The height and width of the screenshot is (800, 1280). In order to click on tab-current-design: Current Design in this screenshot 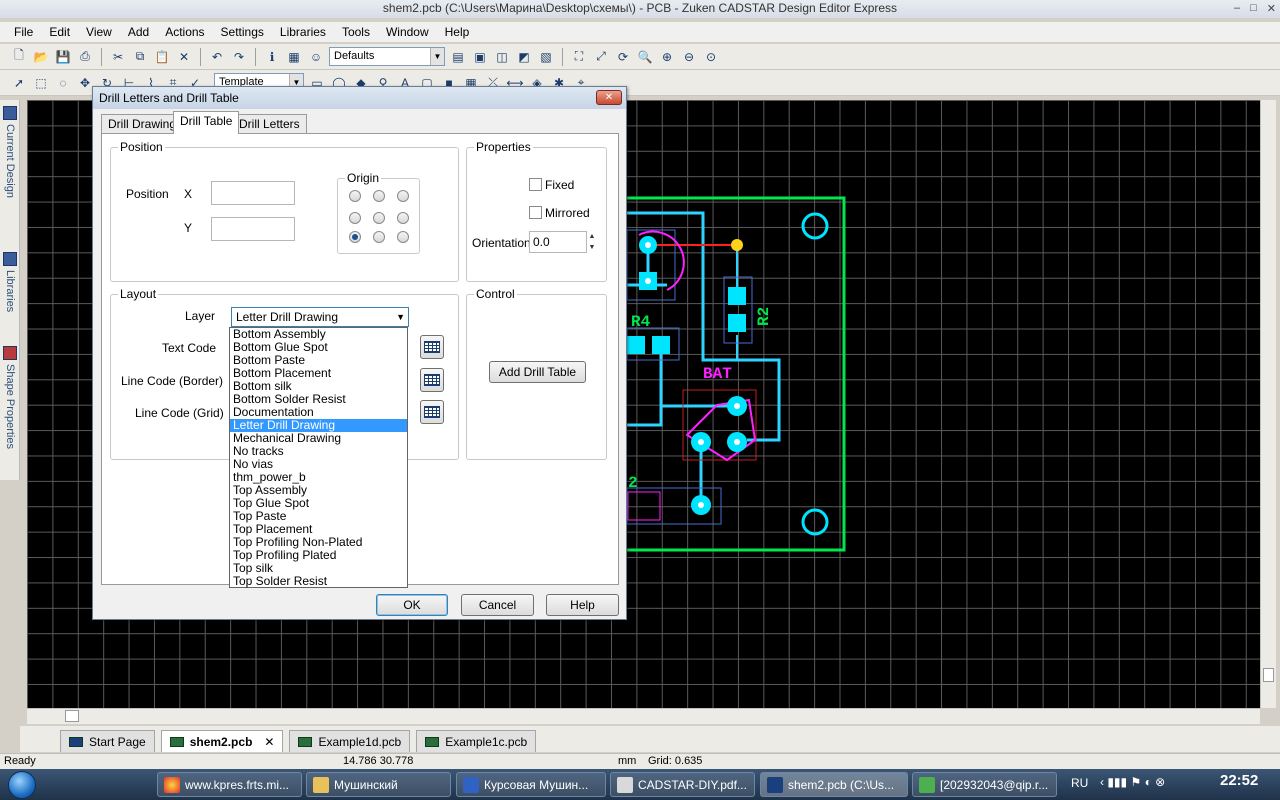, I will do `click(10, 151)`.